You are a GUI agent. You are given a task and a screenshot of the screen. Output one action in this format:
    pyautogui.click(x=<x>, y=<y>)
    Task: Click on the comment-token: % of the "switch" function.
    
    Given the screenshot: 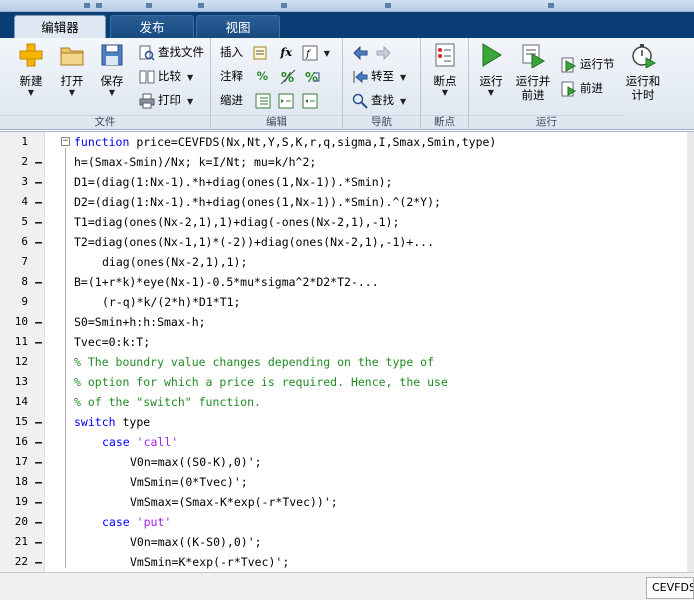 What is the action you would take?
    pyautogui.click(x=167, y=402)
    